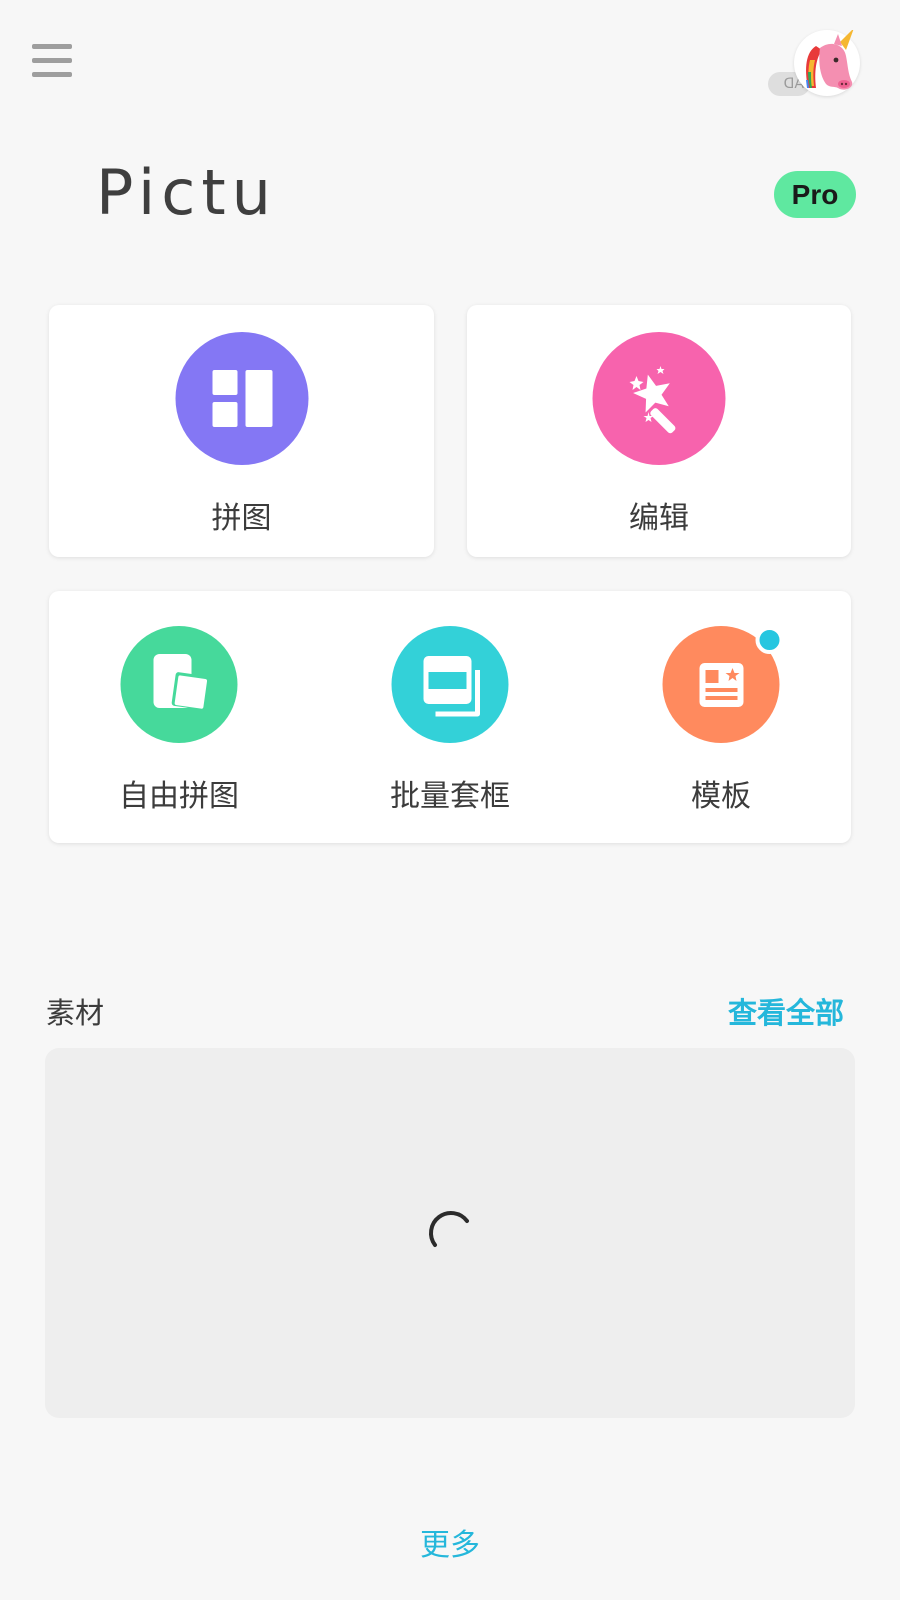  Describe the element at coordinates (659, 398) in the screenshot. I see `magic-wand-icon` at that location.